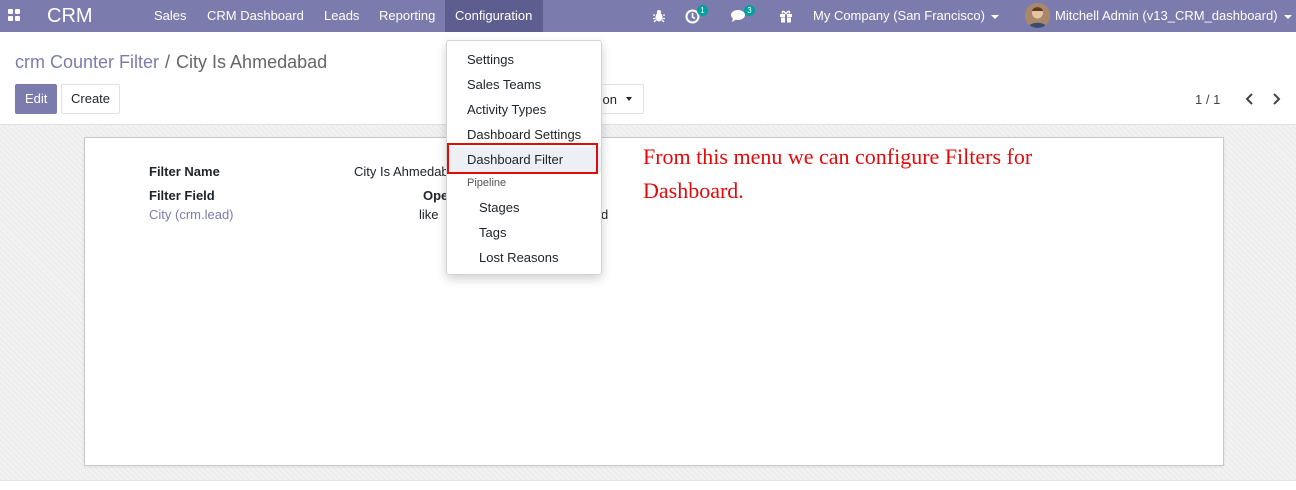 The width and height of the screenshot is (1296, 490). What do you see at coordinates (36, 99) in the screenshot?
I see `edit-button: Edit` at bounding box center [36, 99].